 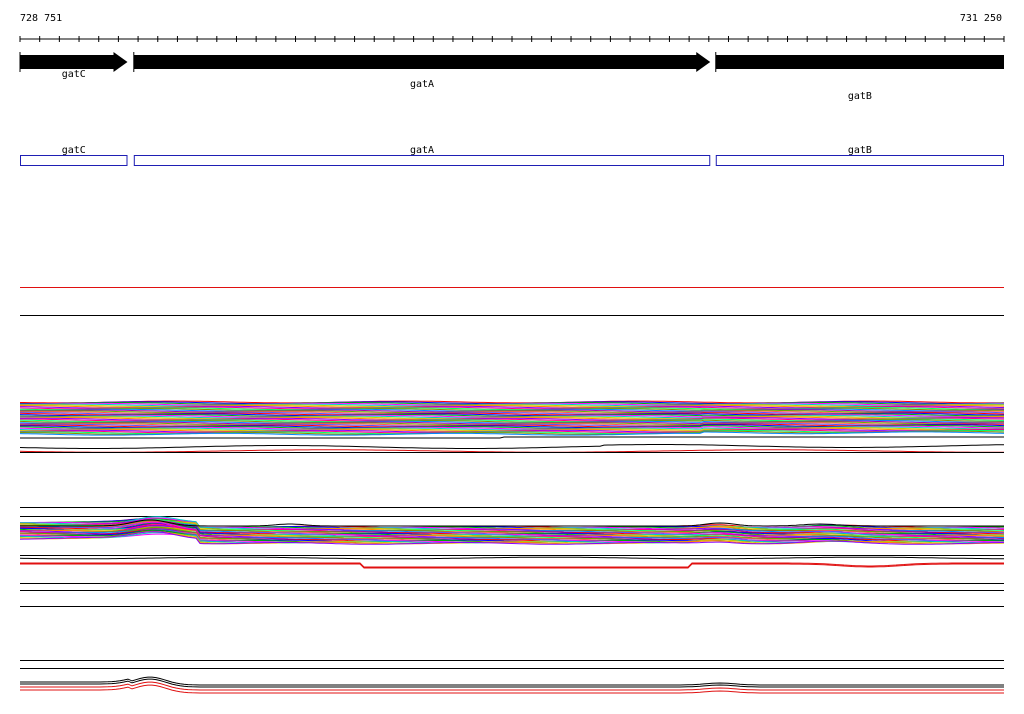 I want to click on band2-black-trace, so click(x=512, y=558).